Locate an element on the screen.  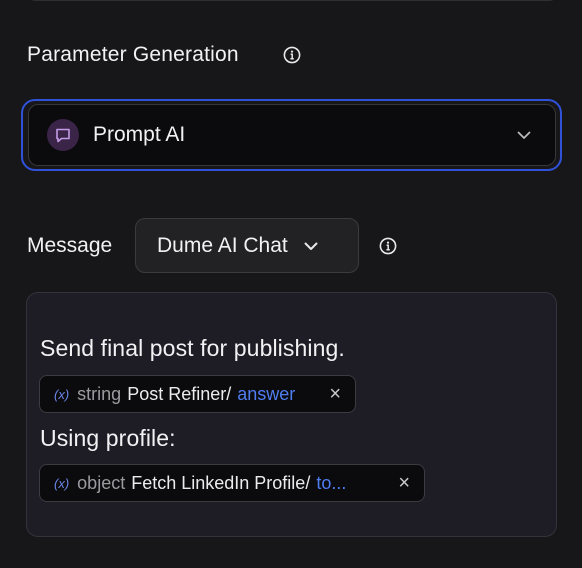
message-line-2: Using profile: is located at coordinates (108, 438).